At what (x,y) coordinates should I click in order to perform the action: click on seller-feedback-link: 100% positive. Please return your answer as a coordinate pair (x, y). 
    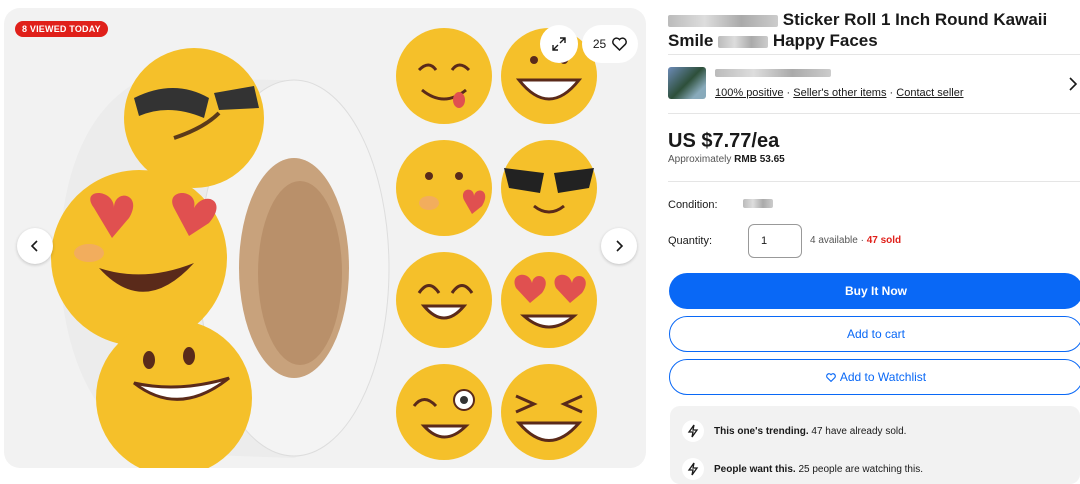
    Looking at the image, I should click on (749, 93).